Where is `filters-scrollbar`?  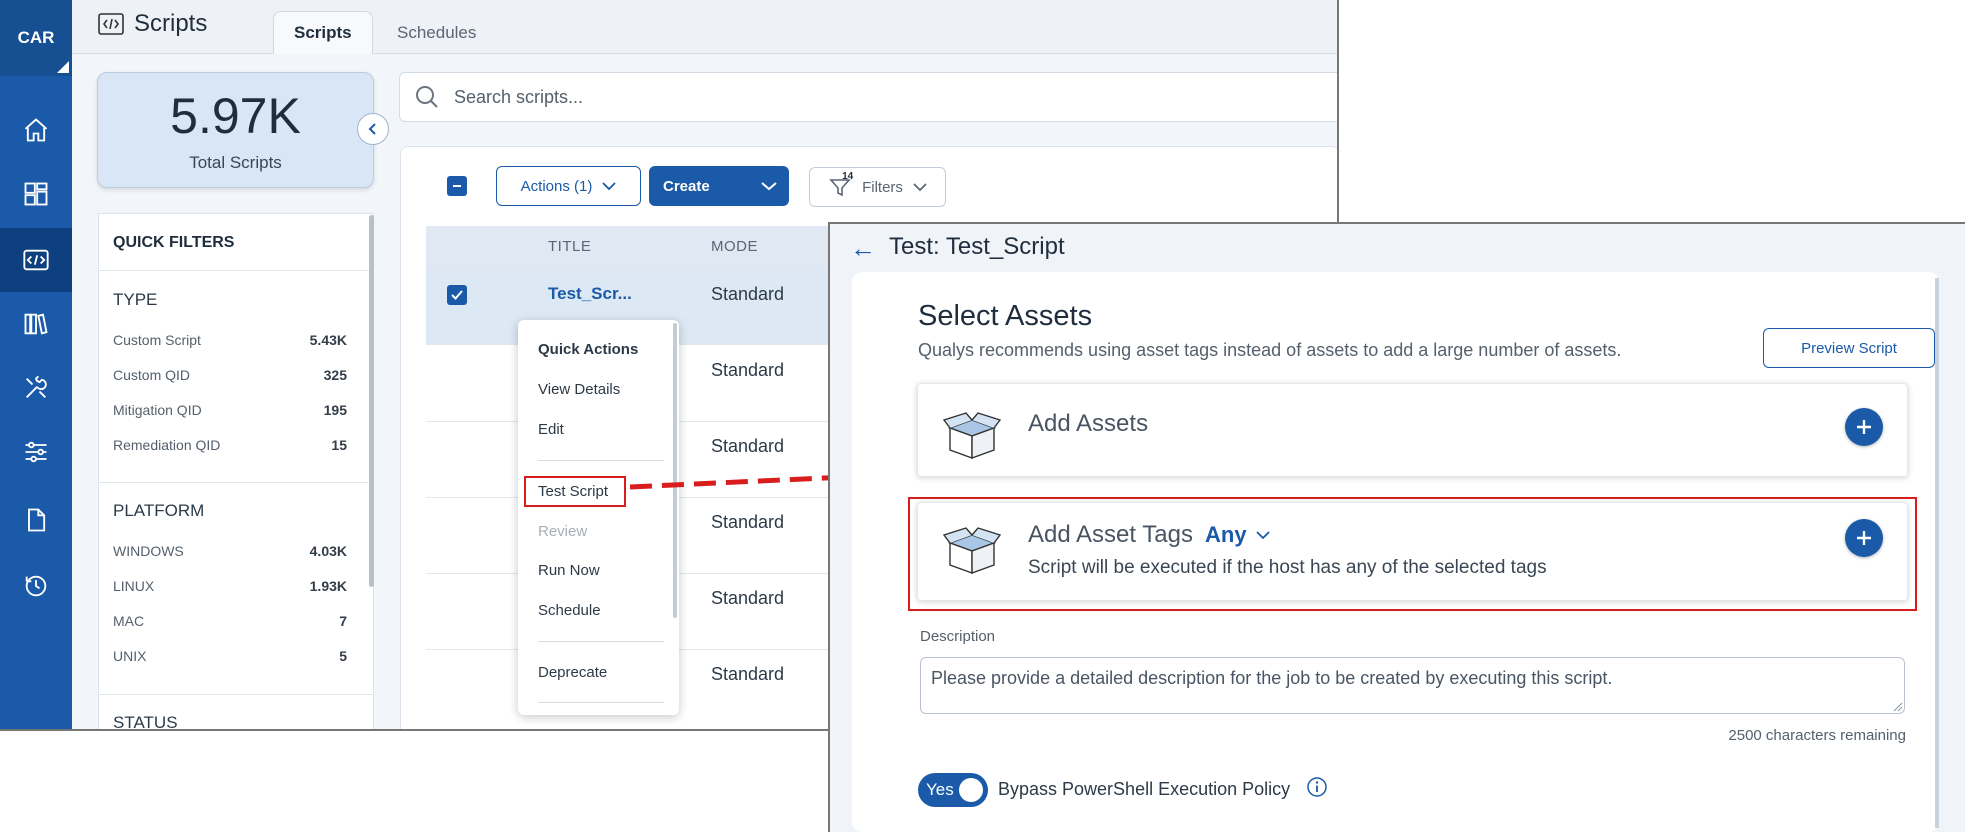 filters-scrollbar is located at coordinates (371, 401).